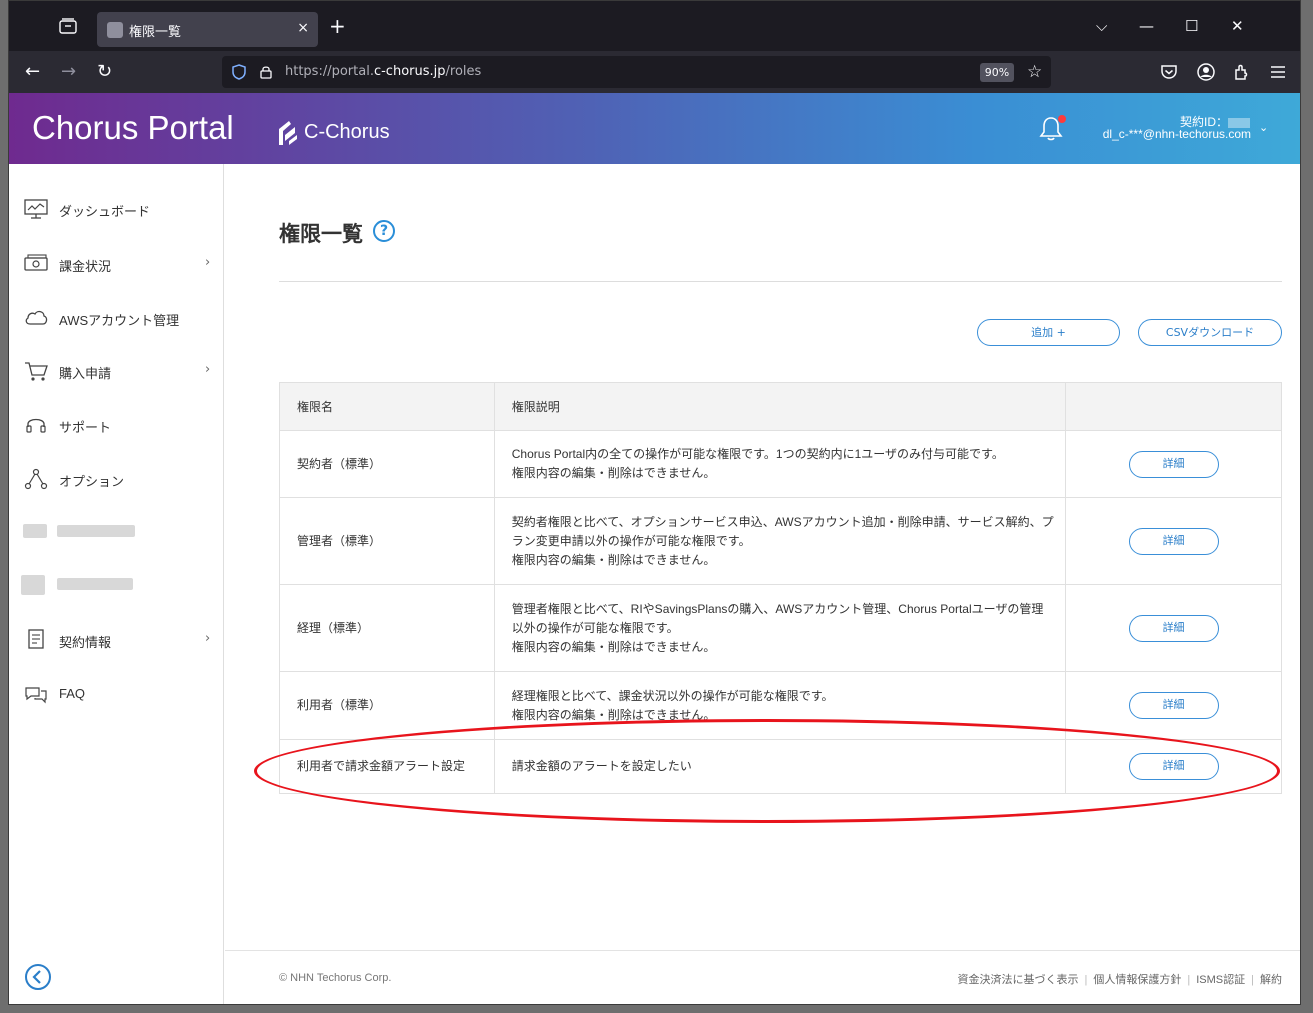 The image size is (1313, 1013). What do you see at coordinates (1101, 26) in the screenshot?
I see `tab-overflow-icon: ⌵` at bounding box center [1101, 26].